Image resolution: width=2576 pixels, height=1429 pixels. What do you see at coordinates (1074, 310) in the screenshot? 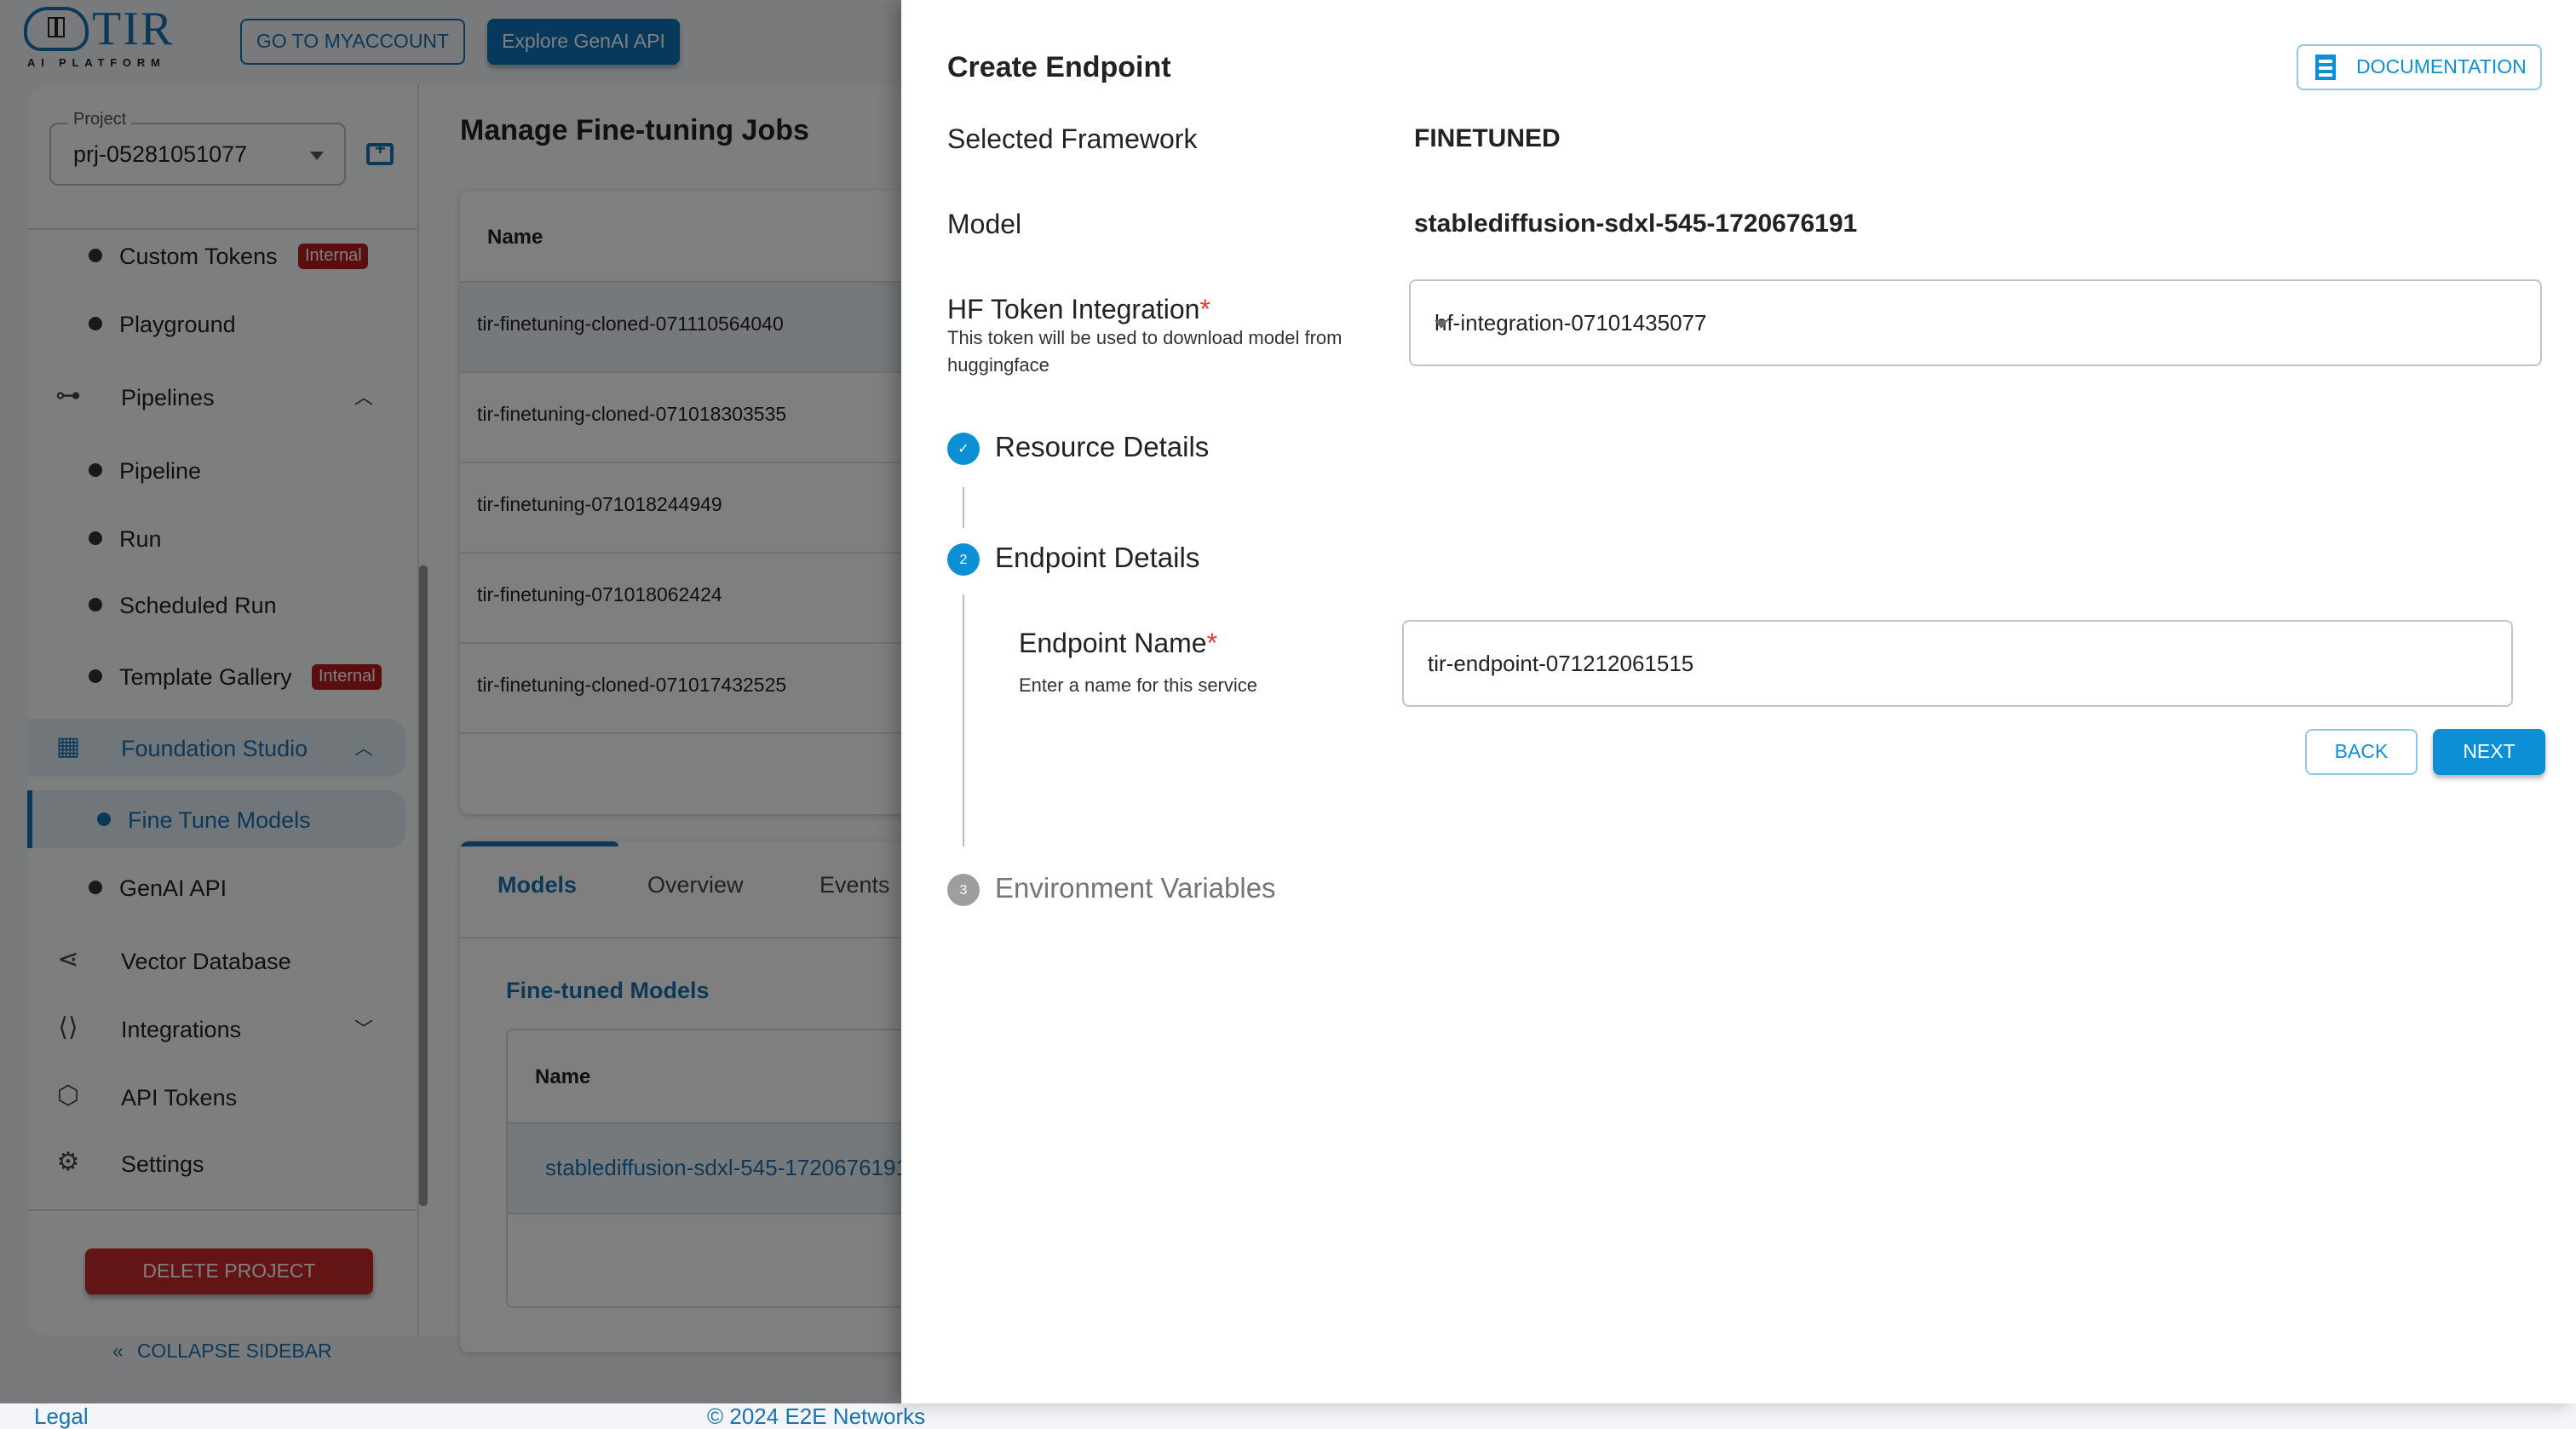
I see `hf-token-label-text: HF Token Integration` at bounding box center [1074, 310].